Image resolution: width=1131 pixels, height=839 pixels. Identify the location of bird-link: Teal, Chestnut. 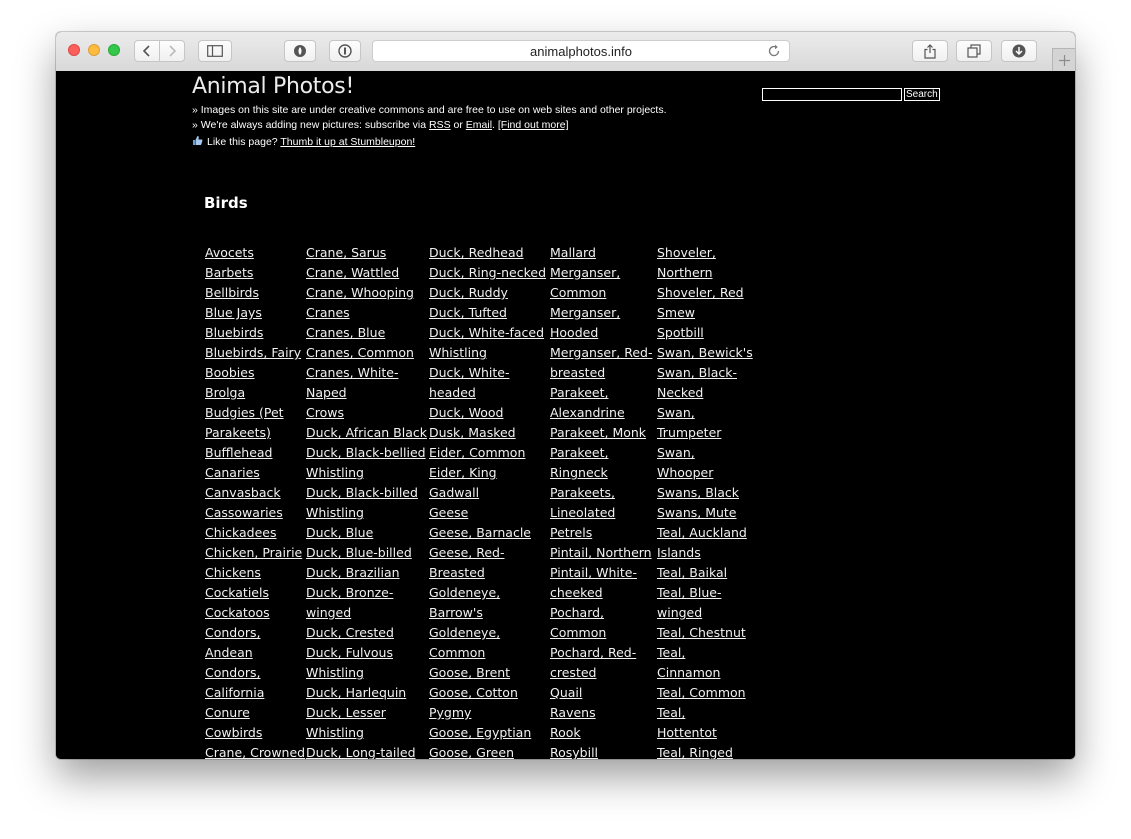
(701, 632).